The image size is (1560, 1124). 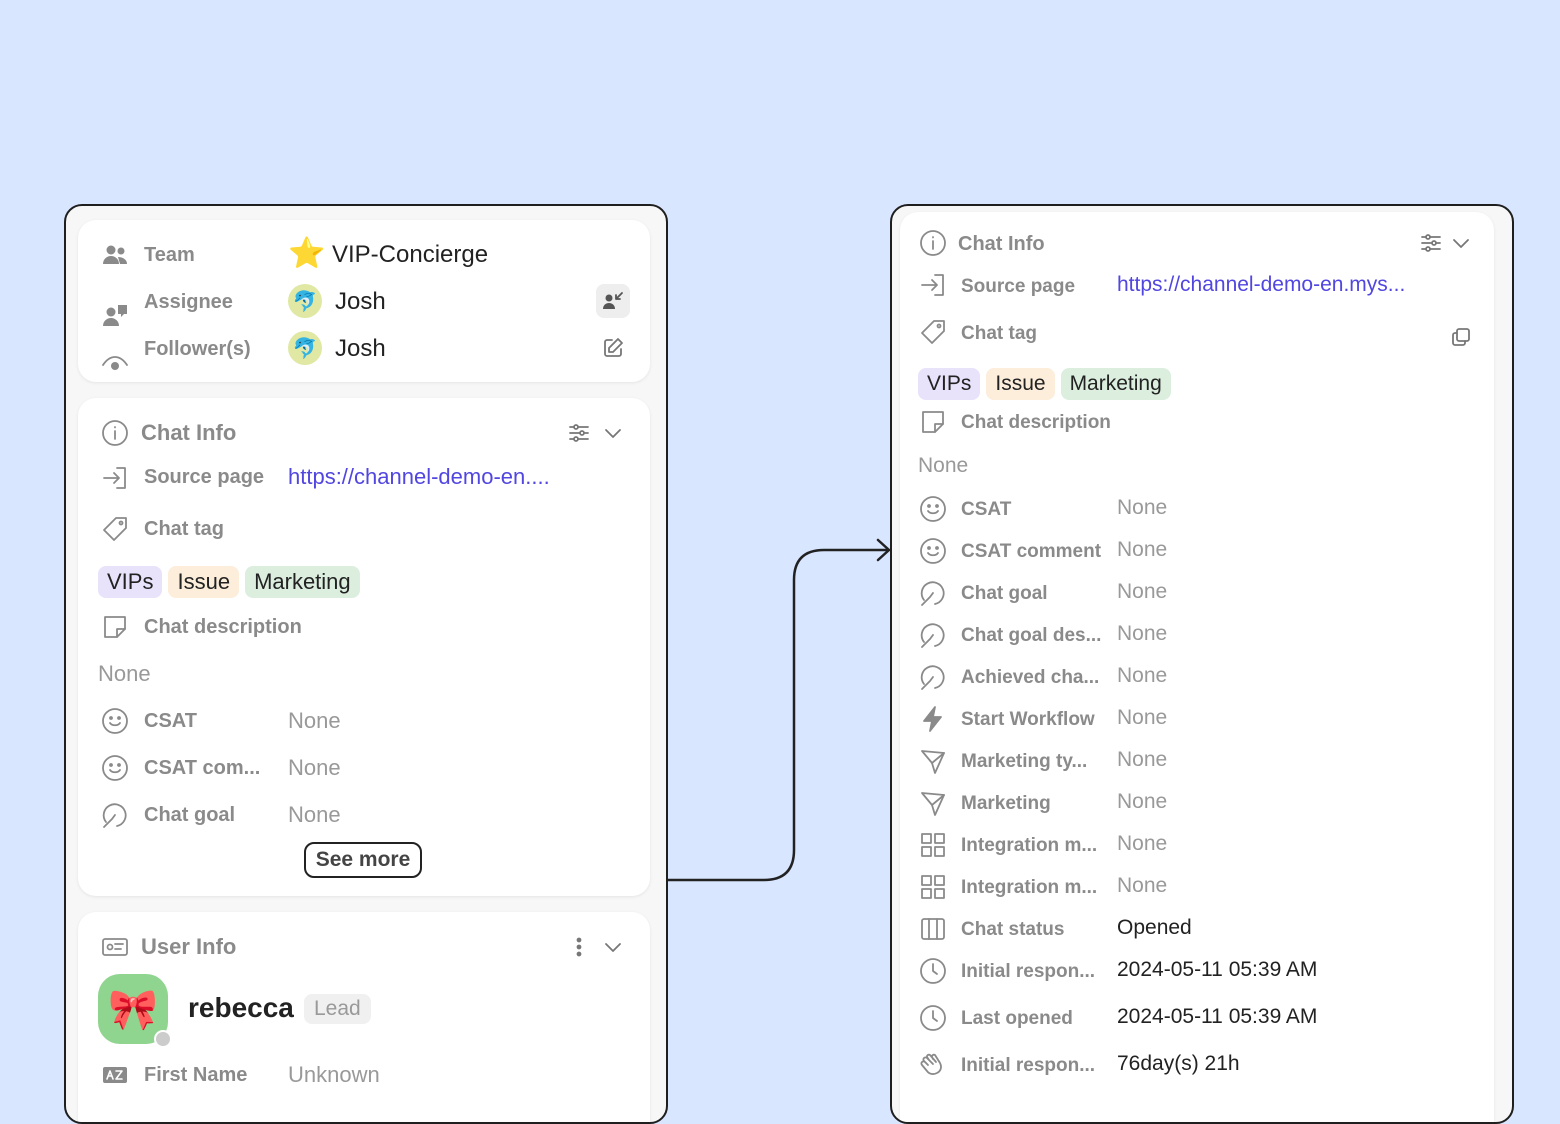 What do you see at coordinates (115, 315) in the screenshot?
I see `assignee-icon` at bounding box center [115, 315].